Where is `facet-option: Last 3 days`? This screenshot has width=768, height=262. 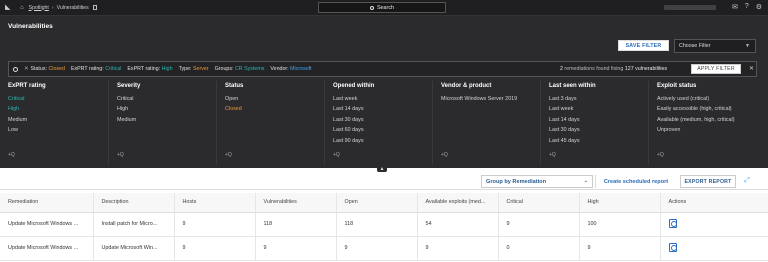 facet-option: Last 3 days is located at coordinates (564, 101).